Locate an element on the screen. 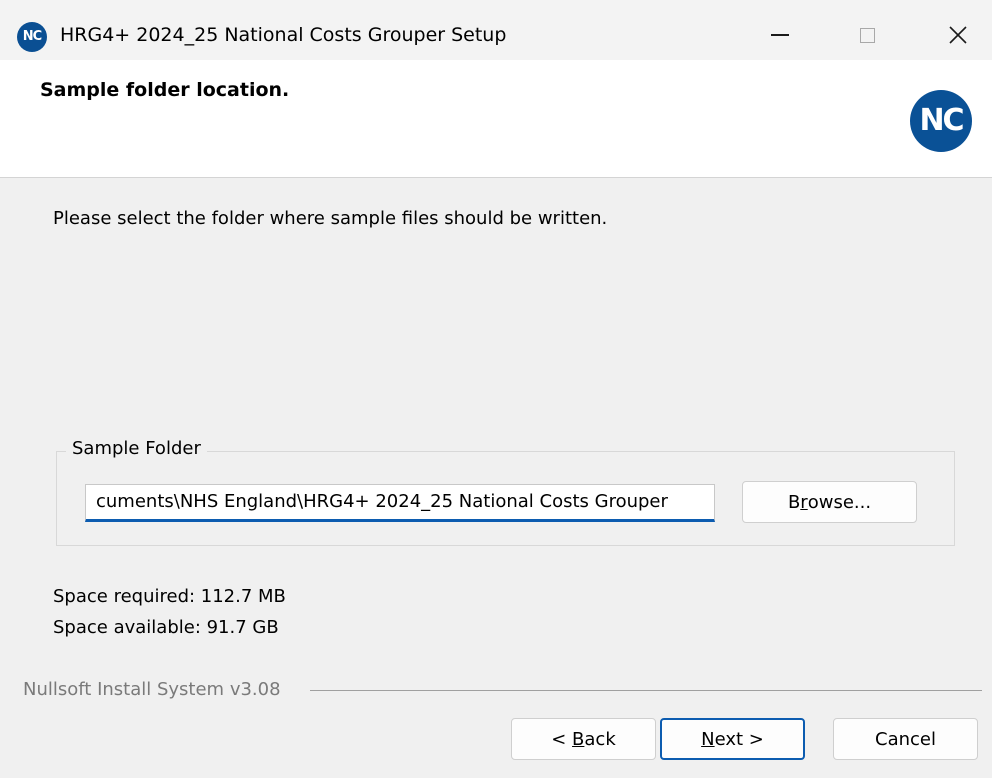 The height and width of the screenshot is (778, 992). maximize-icon is located at coordinates (867, 35).